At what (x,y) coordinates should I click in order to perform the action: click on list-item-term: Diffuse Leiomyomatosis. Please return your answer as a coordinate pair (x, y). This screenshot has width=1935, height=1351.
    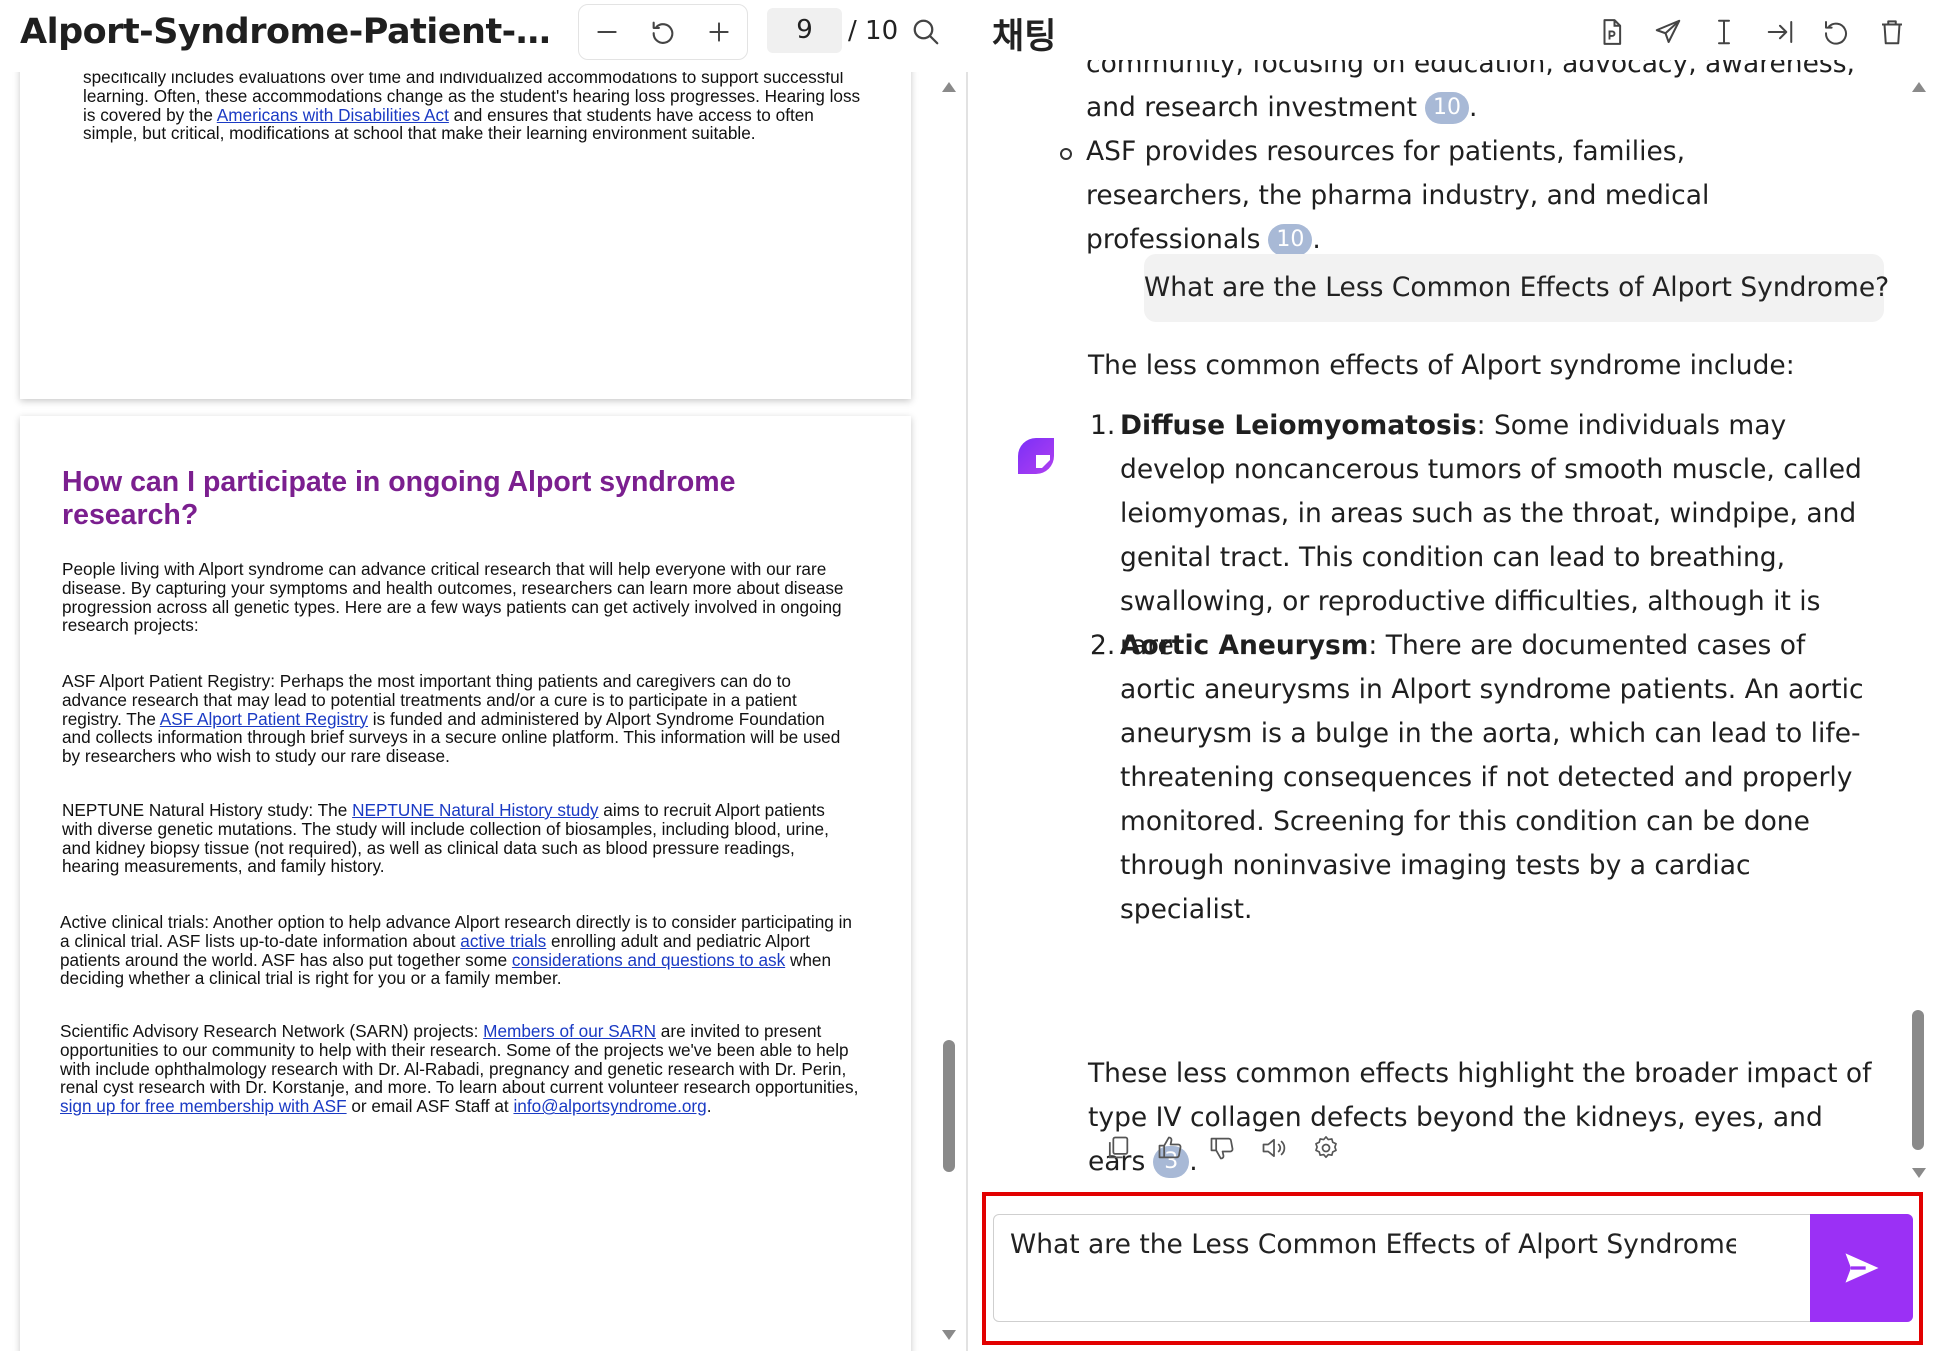
    Looking at the image, I should click on (1298, 425).